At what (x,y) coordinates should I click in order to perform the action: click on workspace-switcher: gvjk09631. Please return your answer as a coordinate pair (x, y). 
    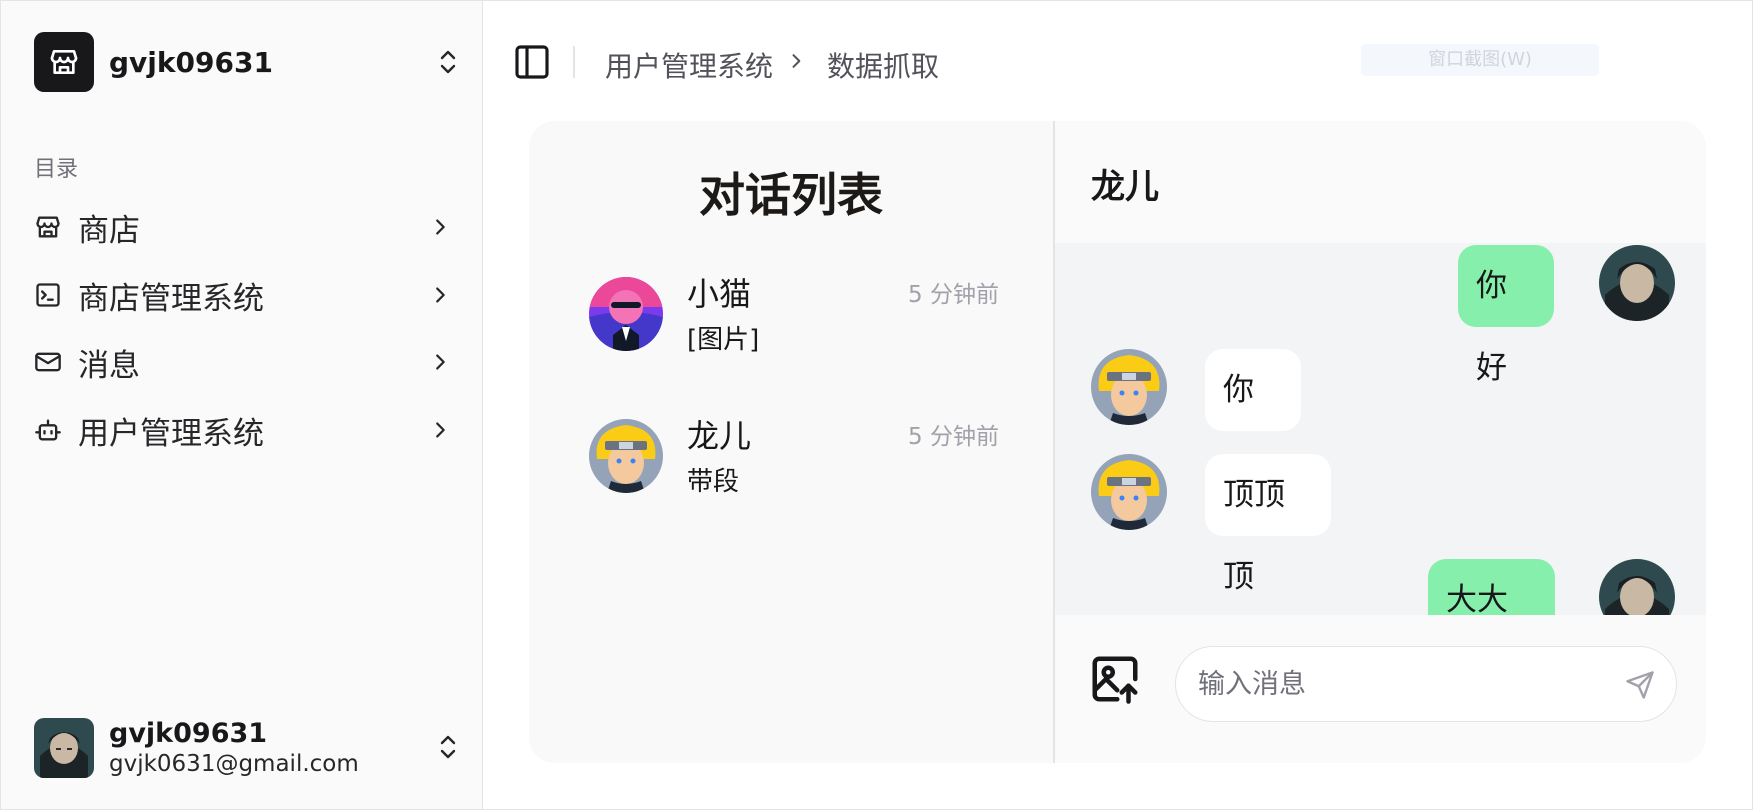
    Looking at the image, I should click on (249, 62).